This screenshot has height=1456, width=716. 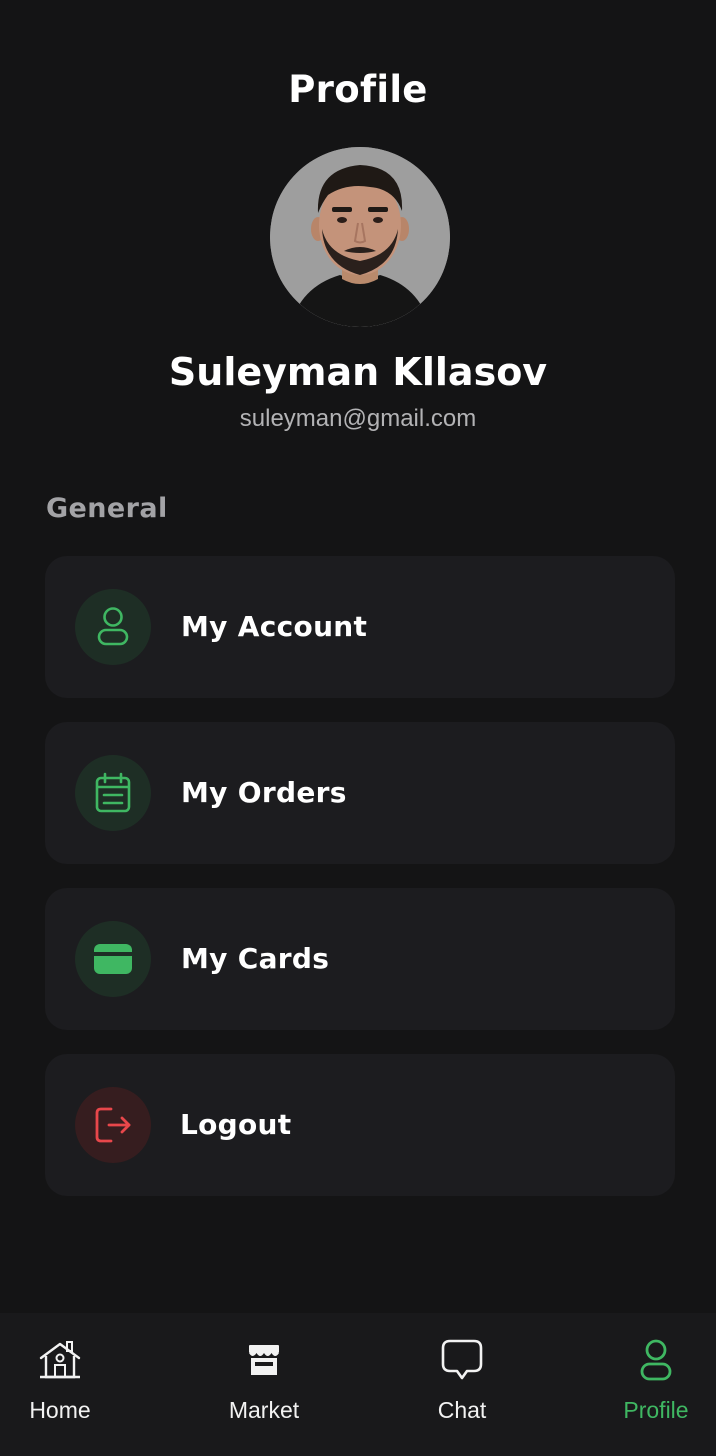 I want to click on nav-item-market: Market, so click(x=264, y=1384).